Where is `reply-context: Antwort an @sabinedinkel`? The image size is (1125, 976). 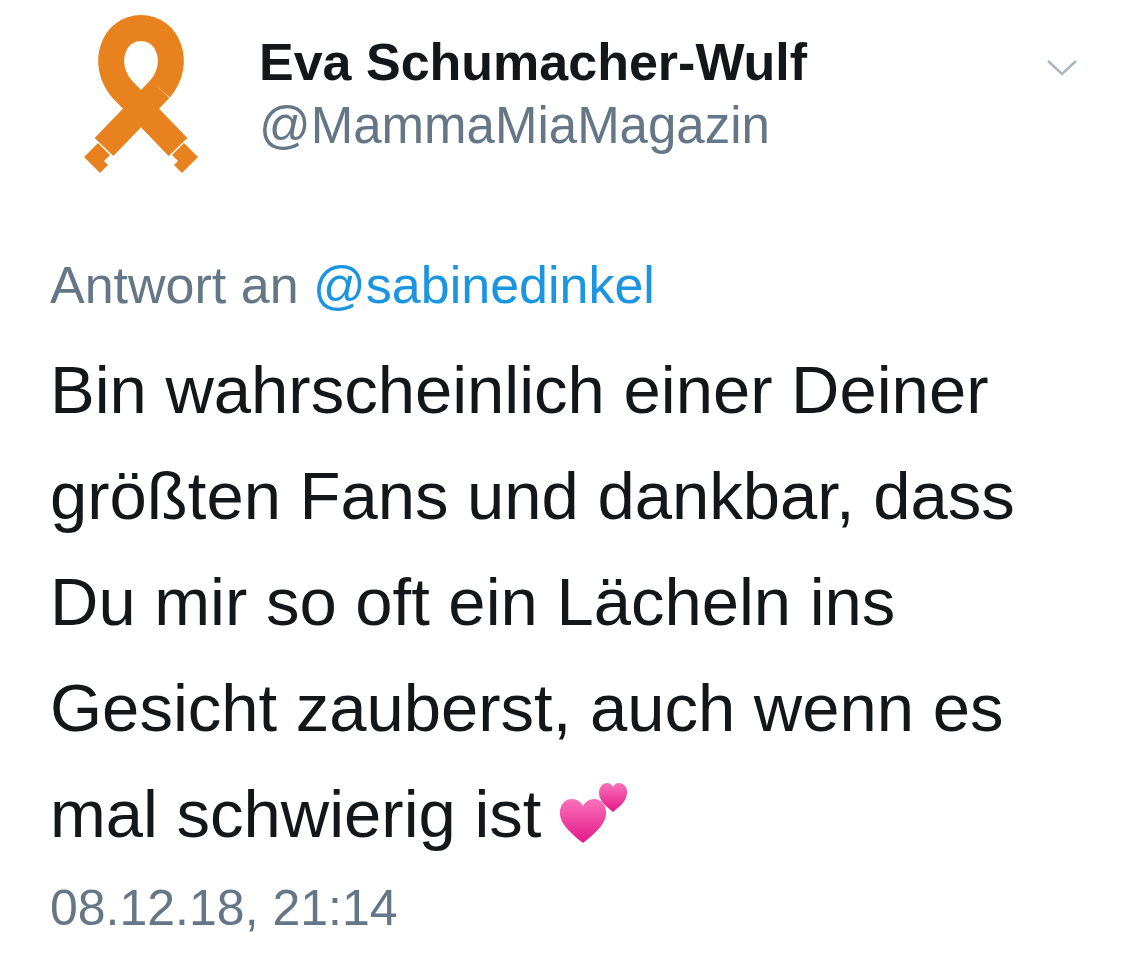 reply-context: Antwort an @sabinedinkel is located at coordinates (353, 285).